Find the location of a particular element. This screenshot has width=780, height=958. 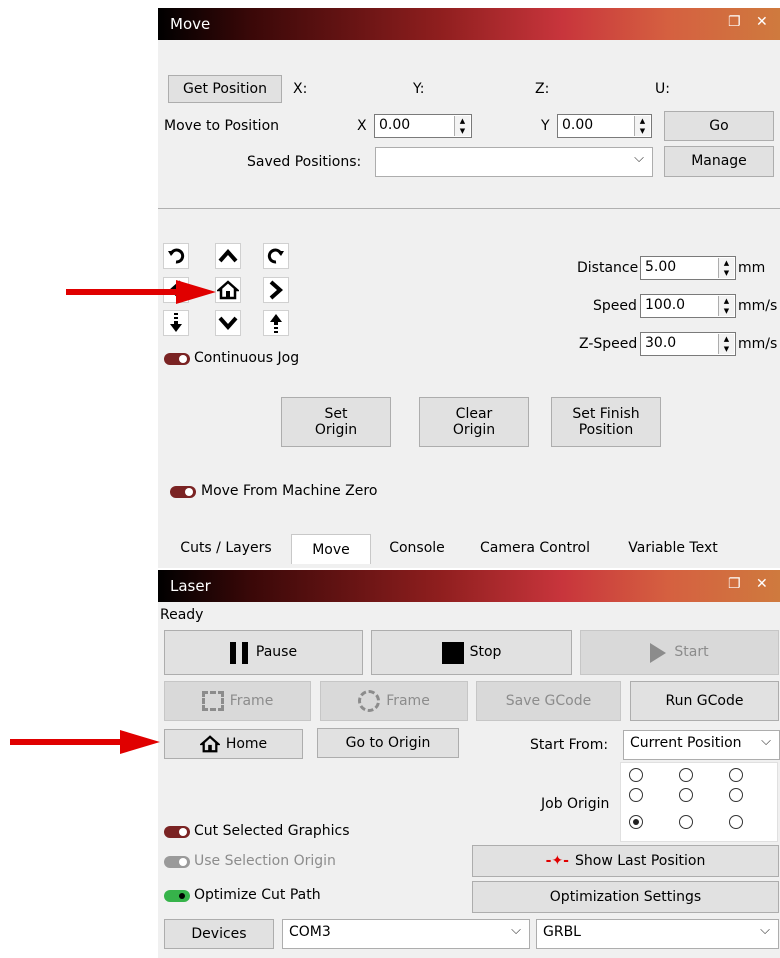

saved-positions-select: ⌵ is located at coordinates (514, 162).